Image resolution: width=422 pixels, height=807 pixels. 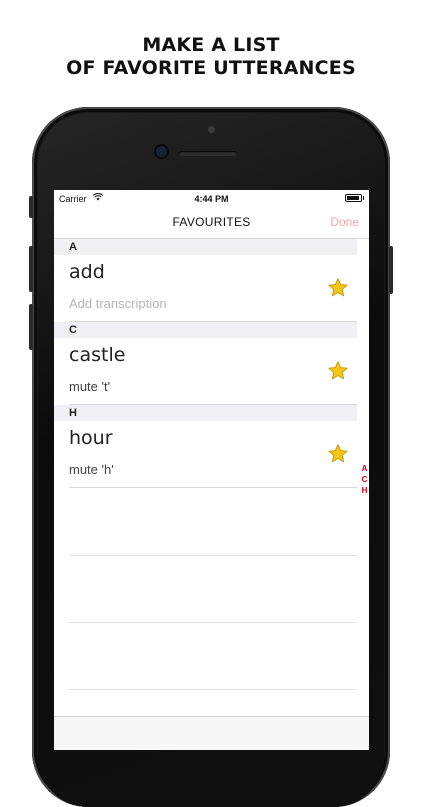 What do you see at coordinates (91, 438) in the screenshot?
I see `utterance-word: hour` at bounding box center [91, 438].